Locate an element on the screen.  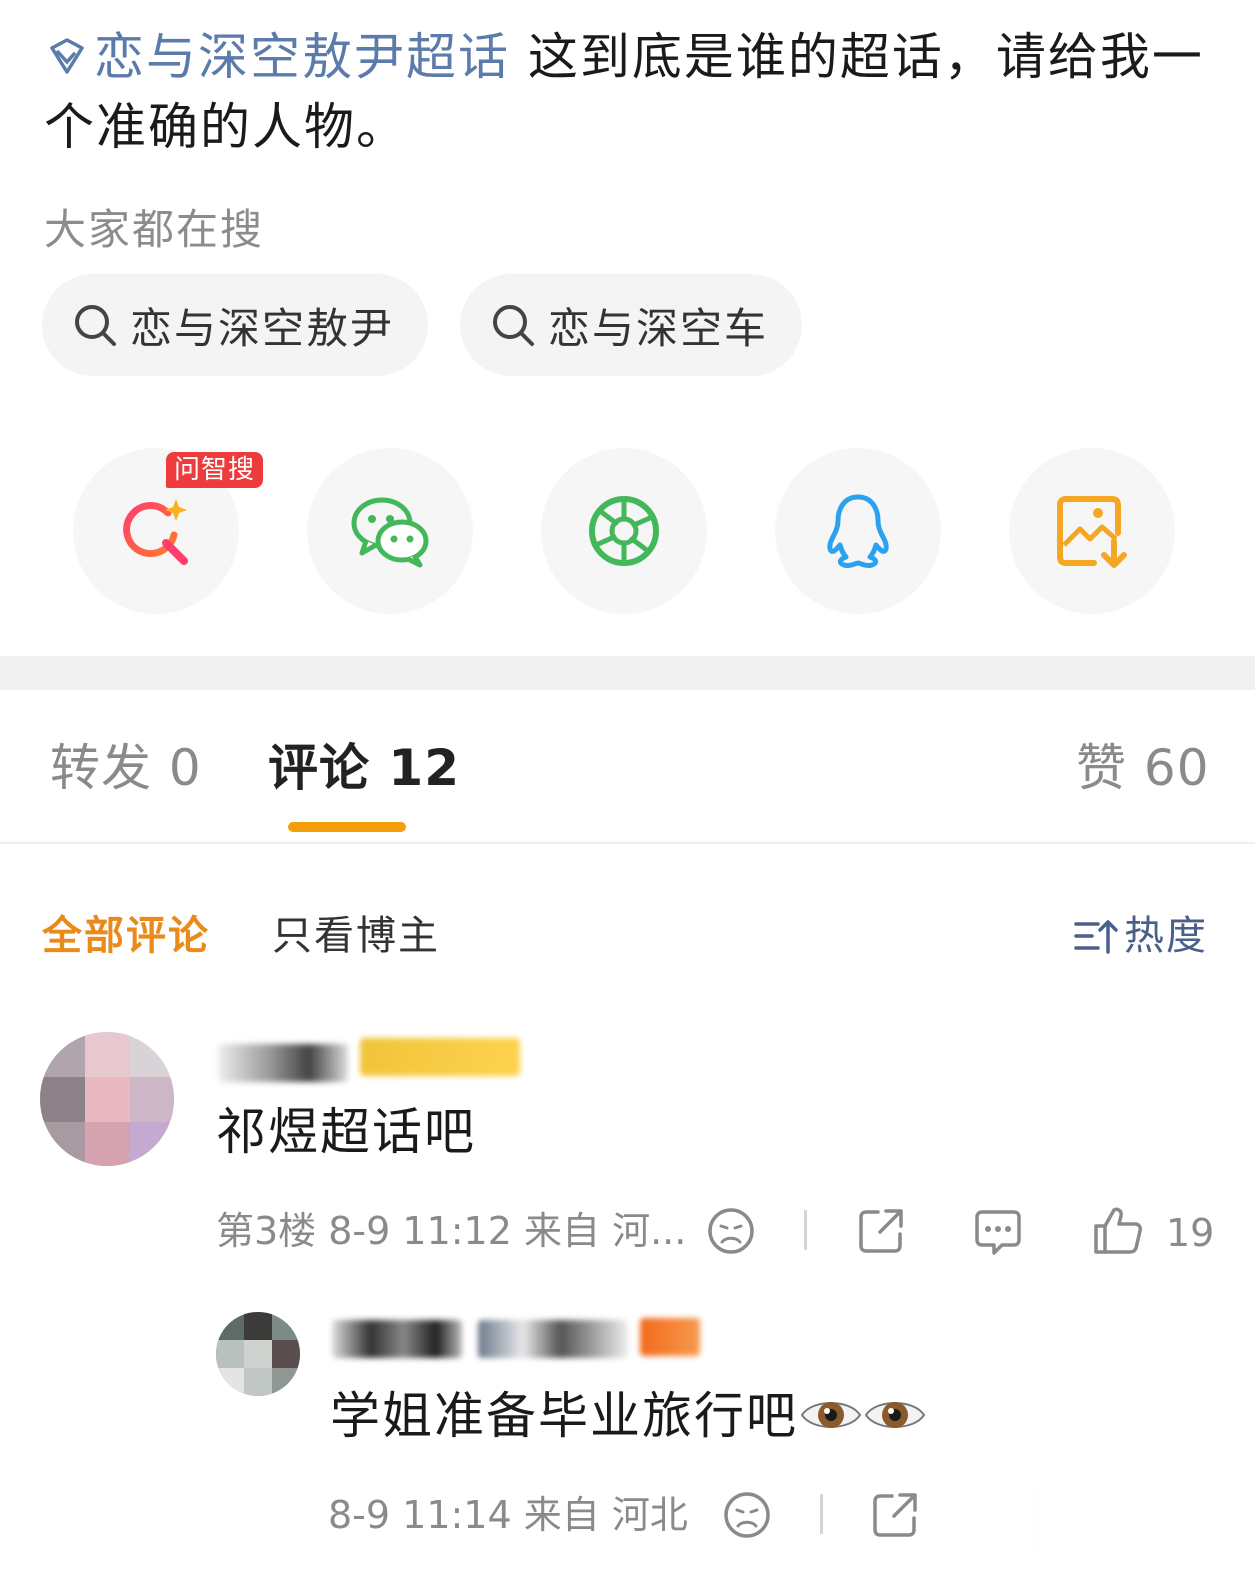
reply-text-row: 学姐准备毕业旅行吧 is located at coordinates (628, 1416).